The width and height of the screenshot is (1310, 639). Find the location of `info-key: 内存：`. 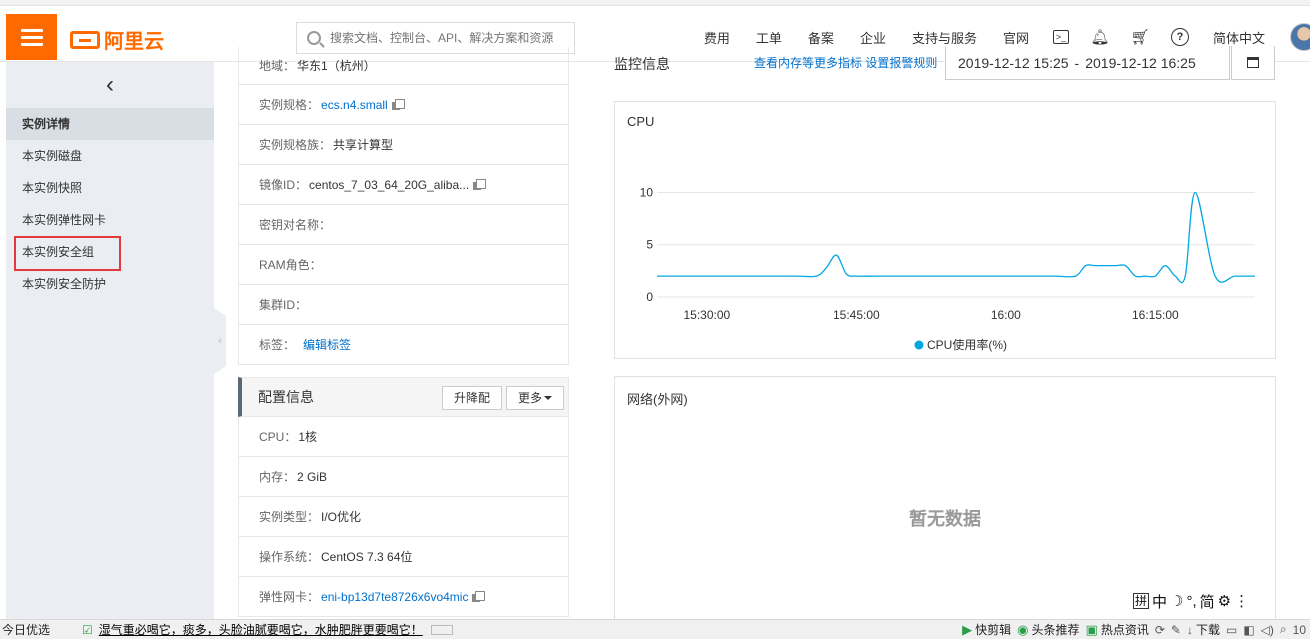

info-key: 内存： is located at coordinates (277, 477).